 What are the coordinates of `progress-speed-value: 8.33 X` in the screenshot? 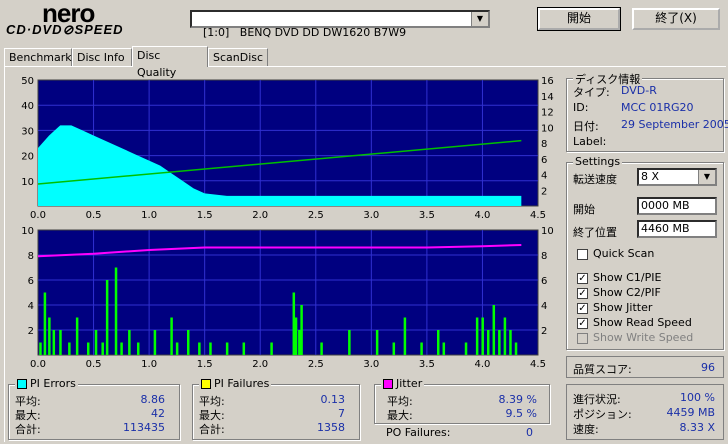 It's located at (697, 427).